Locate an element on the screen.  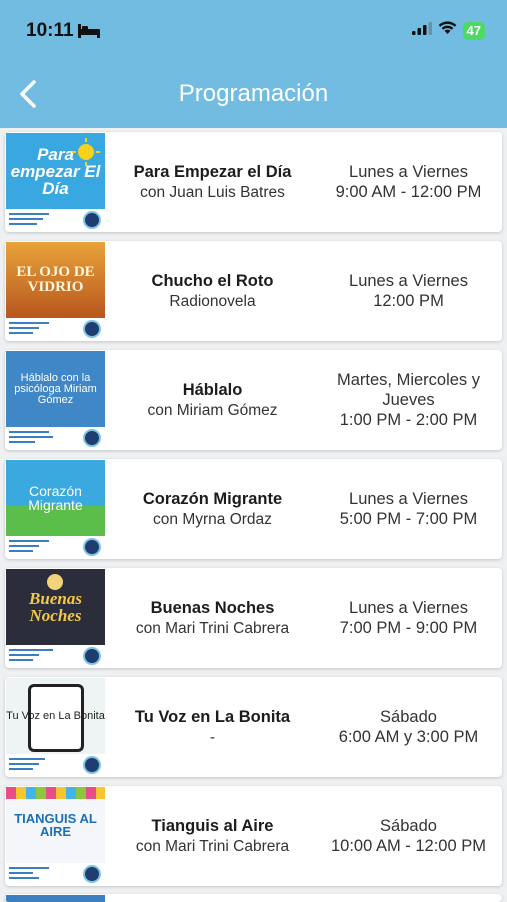
program-name: Tu Voz en La Bonita is located at coordinates (212, 716).